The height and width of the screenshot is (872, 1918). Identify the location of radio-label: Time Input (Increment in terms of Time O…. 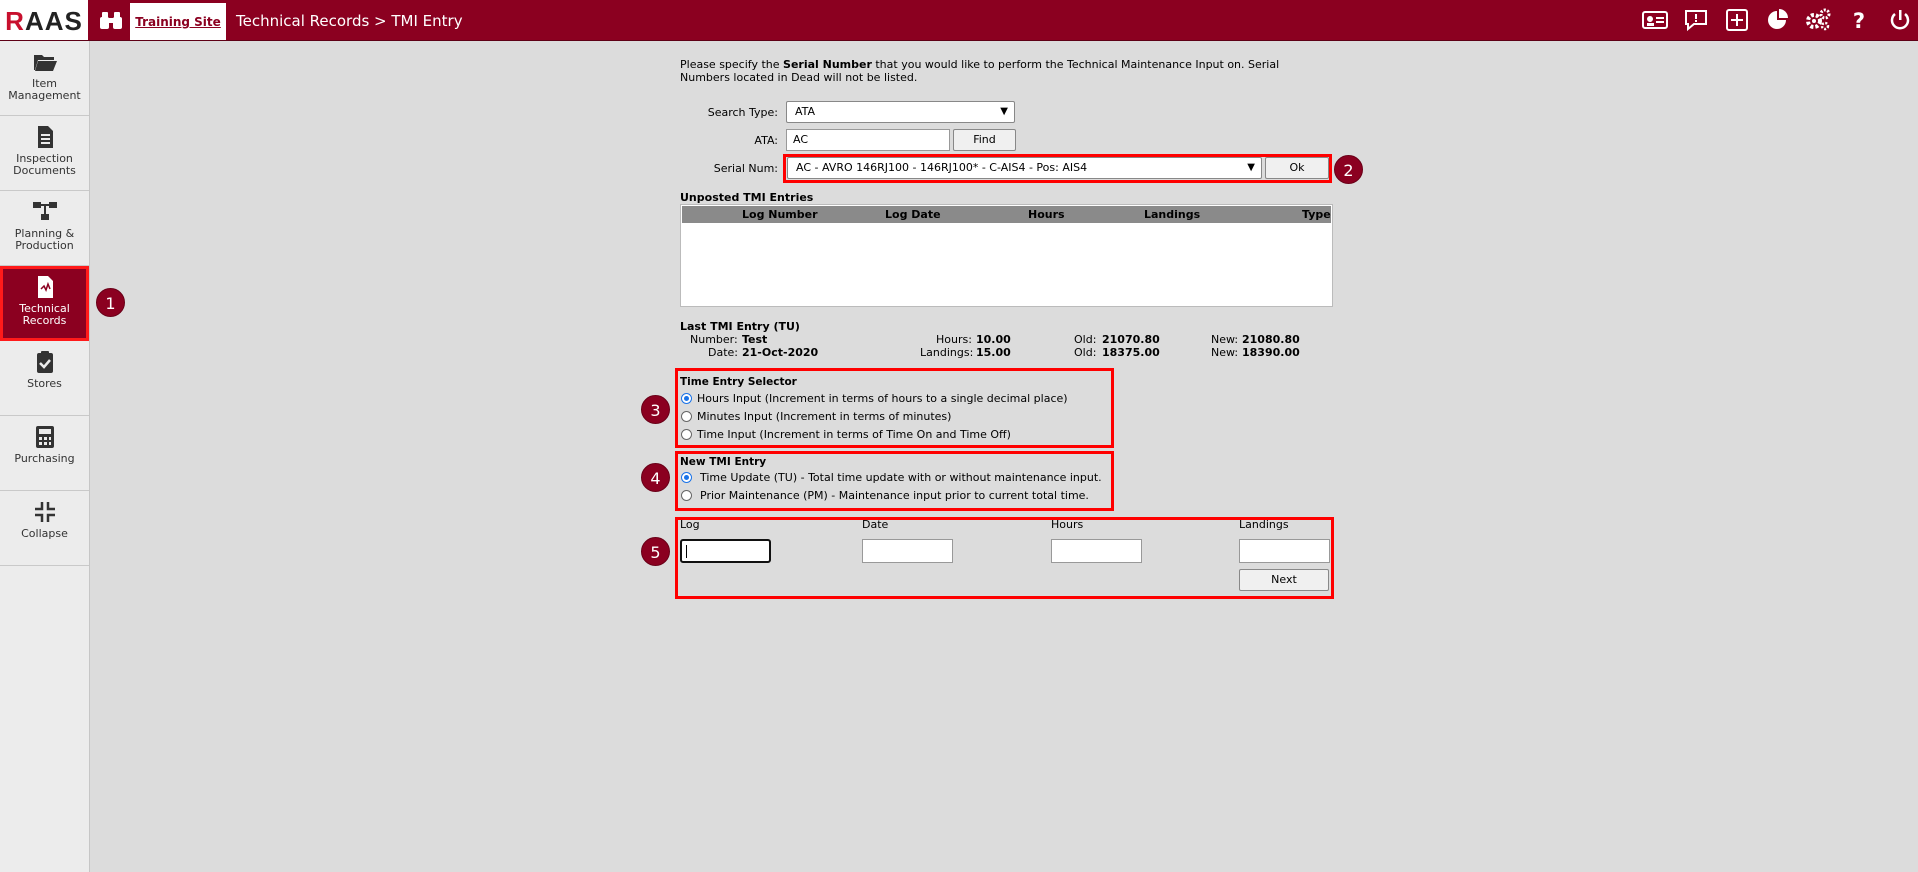
(854, 434).